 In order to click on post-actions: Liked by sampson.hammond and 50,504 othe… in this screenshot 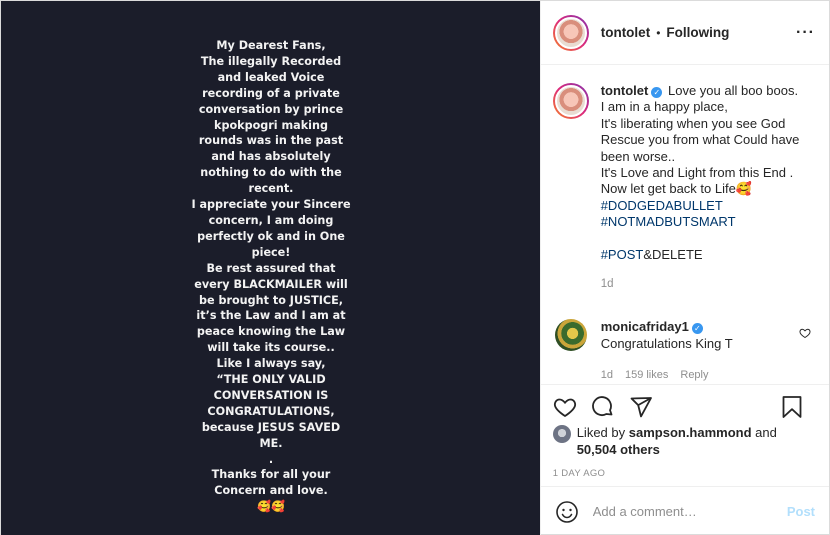, I will do `click(684, 459)`.